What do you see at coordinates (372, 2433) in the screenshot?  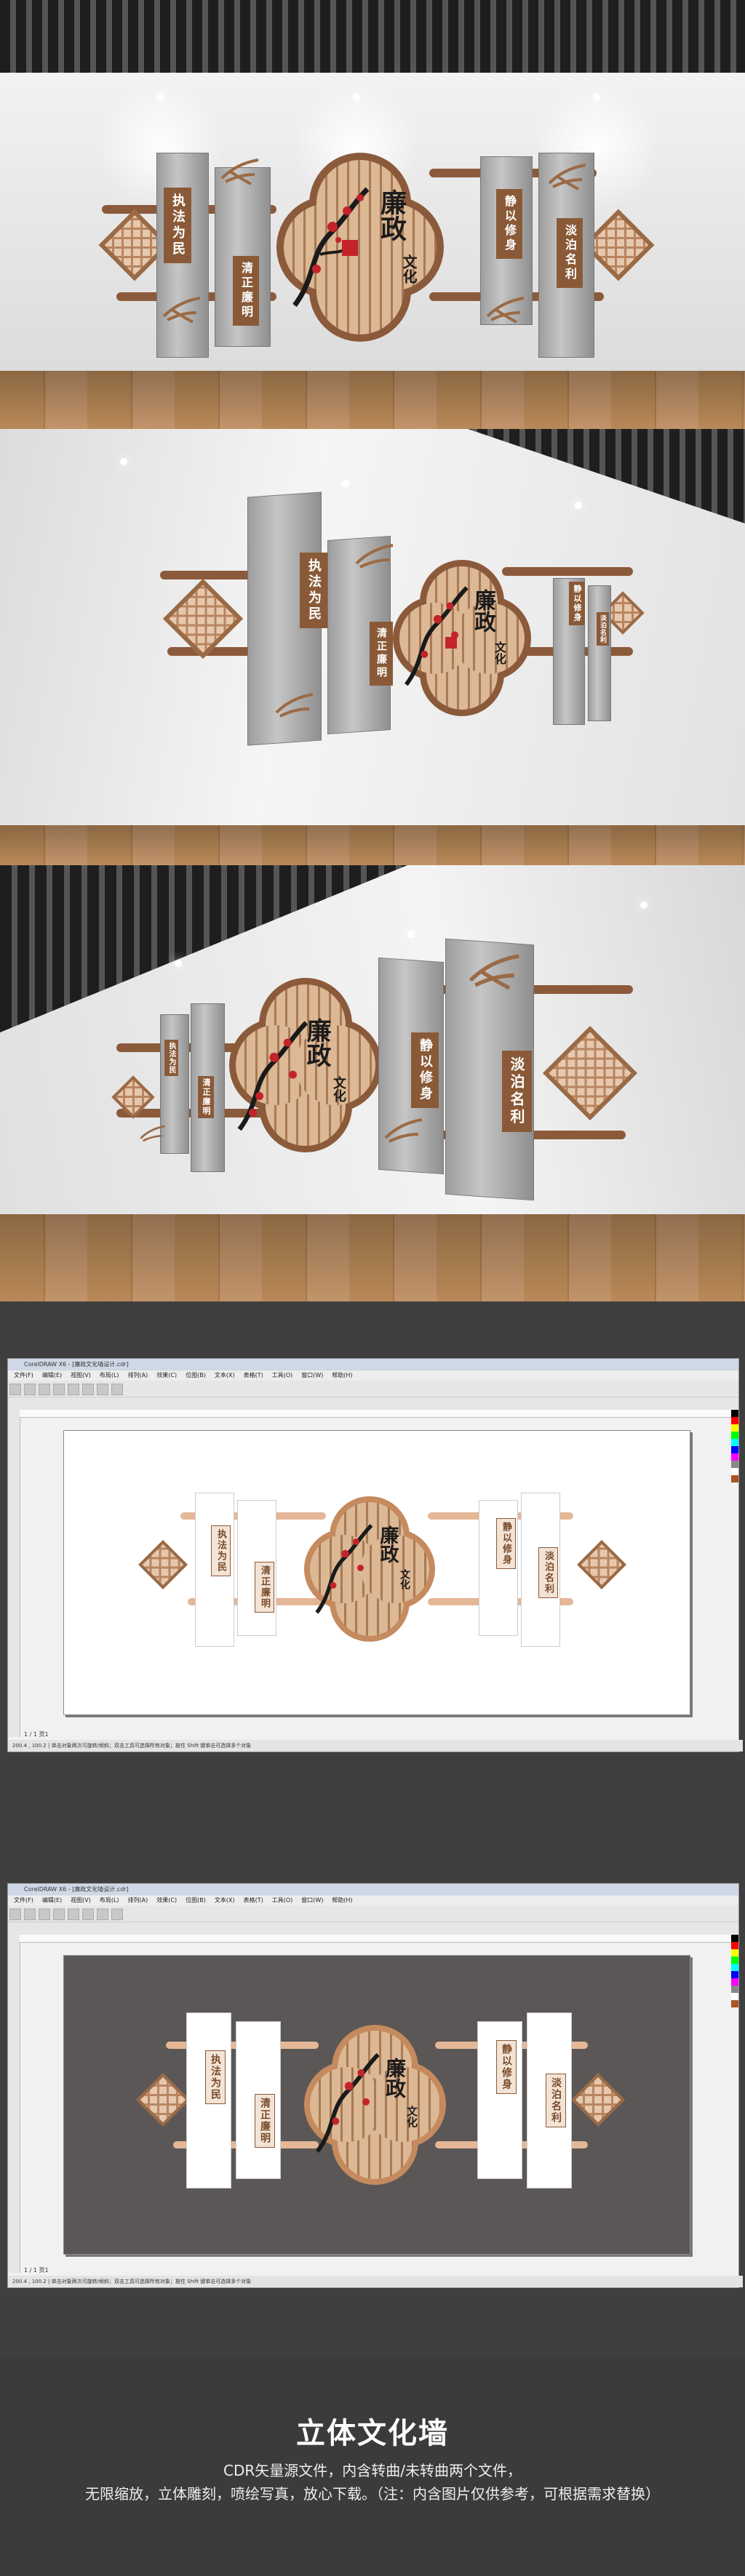 I see `footer-title: 立体文化墙` at bounding box center [372, 2433].